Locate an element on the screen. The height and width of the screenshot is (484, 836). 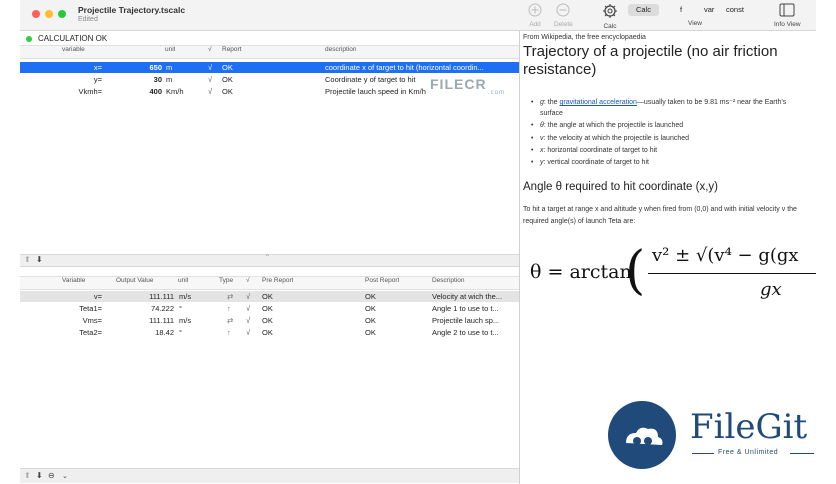
input-table-header: variable unit √ Report description is located at coordinates (269, 52).